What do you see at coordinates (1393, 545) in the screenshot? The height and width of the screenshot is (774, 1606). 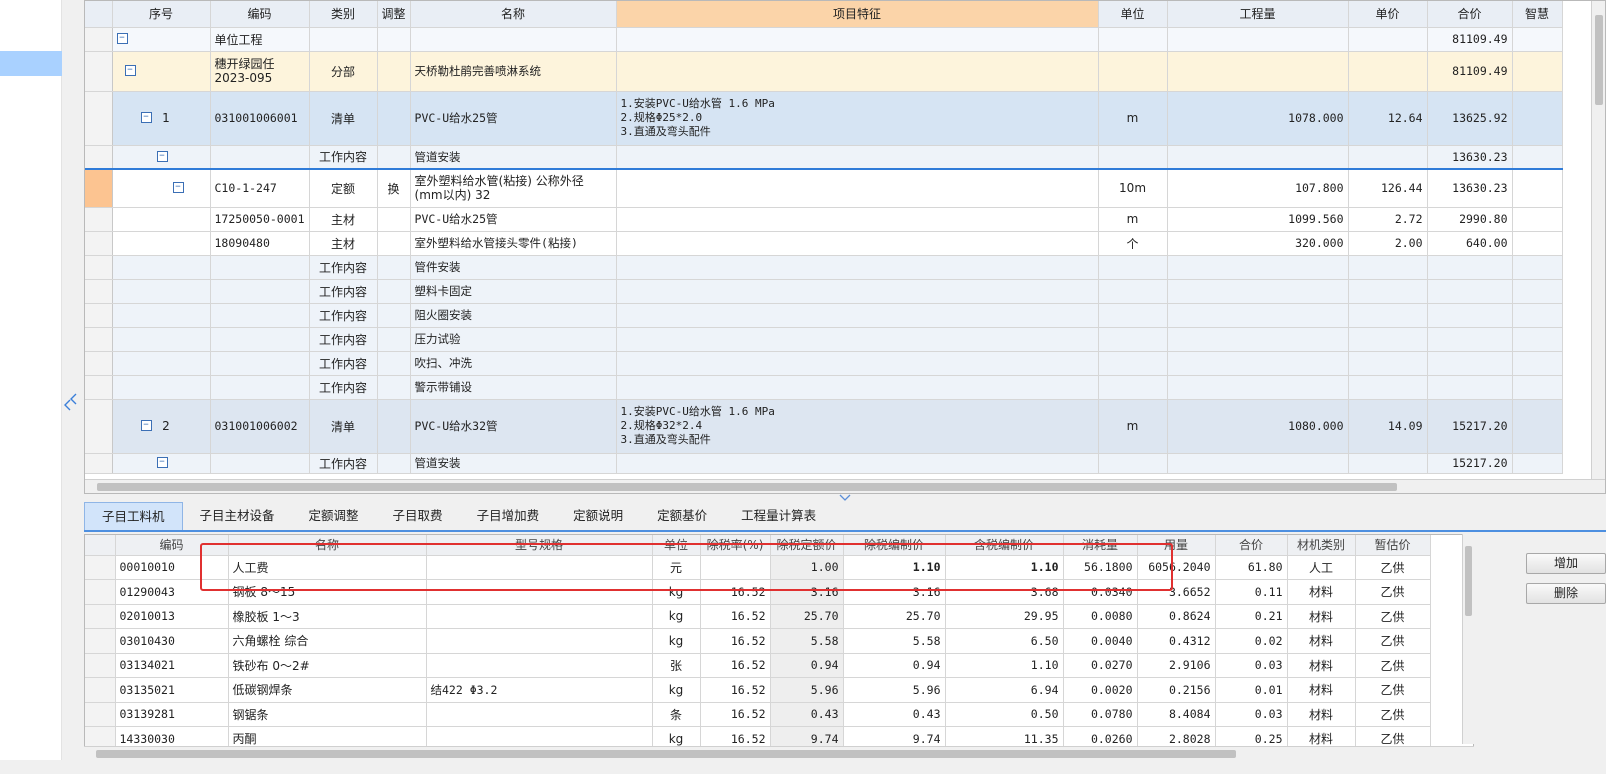 I see `header-estimate: 暂估价` at bounding box center [1393, 545].